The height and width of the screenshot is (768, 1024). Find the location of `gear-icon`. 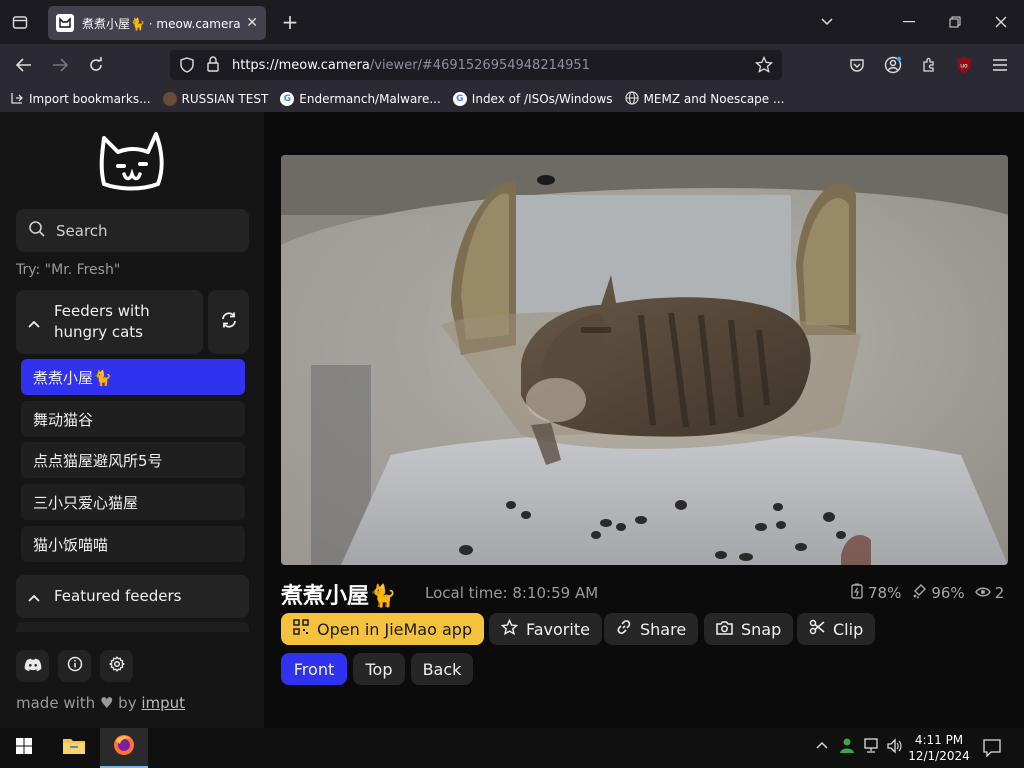

gear-icon is located at coordinates (116, 666).